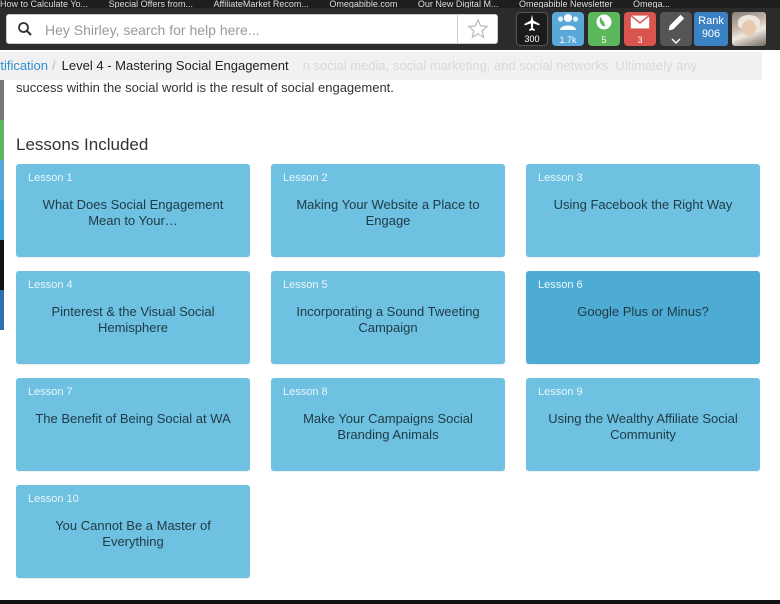 Image resolution: width=780 pixels, height=604 pixels. I want to click on rank-value: 906, so click(711, 34).